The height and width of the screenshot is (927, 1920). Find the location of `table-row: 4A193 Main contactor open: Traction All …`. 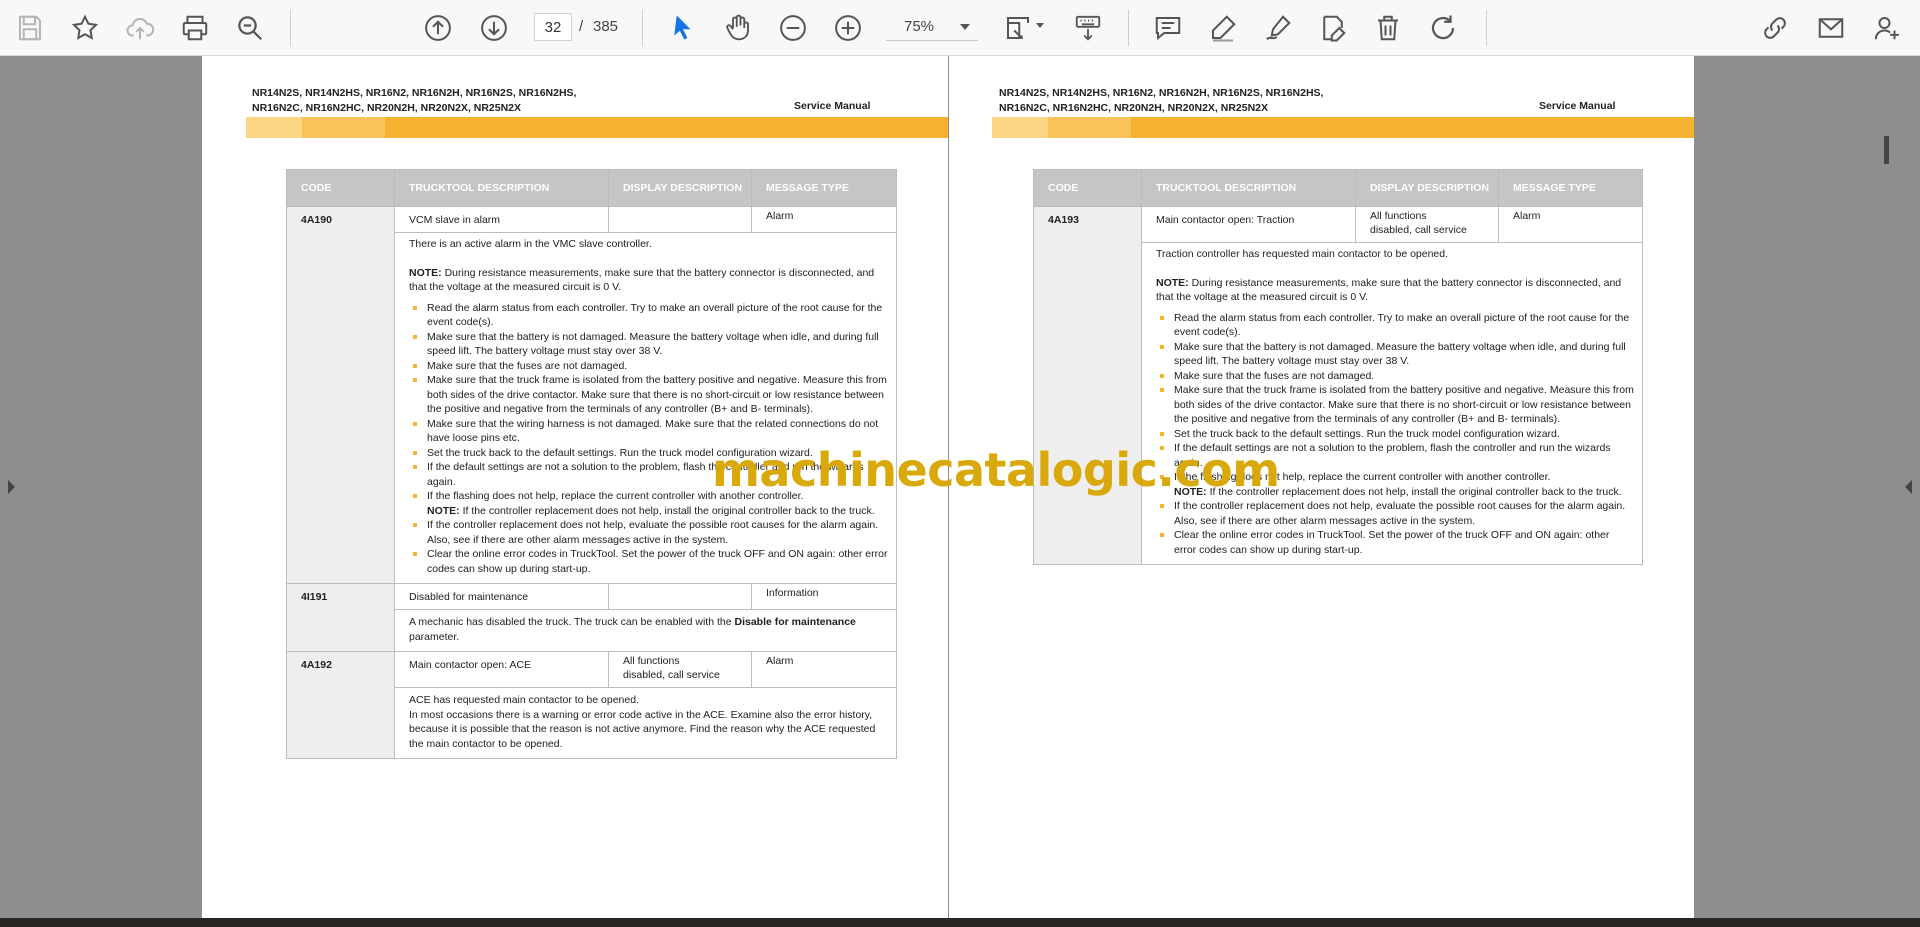

table-row: 4A193 Main contactor open: Traction All … is located at coordinates (1338, 385).